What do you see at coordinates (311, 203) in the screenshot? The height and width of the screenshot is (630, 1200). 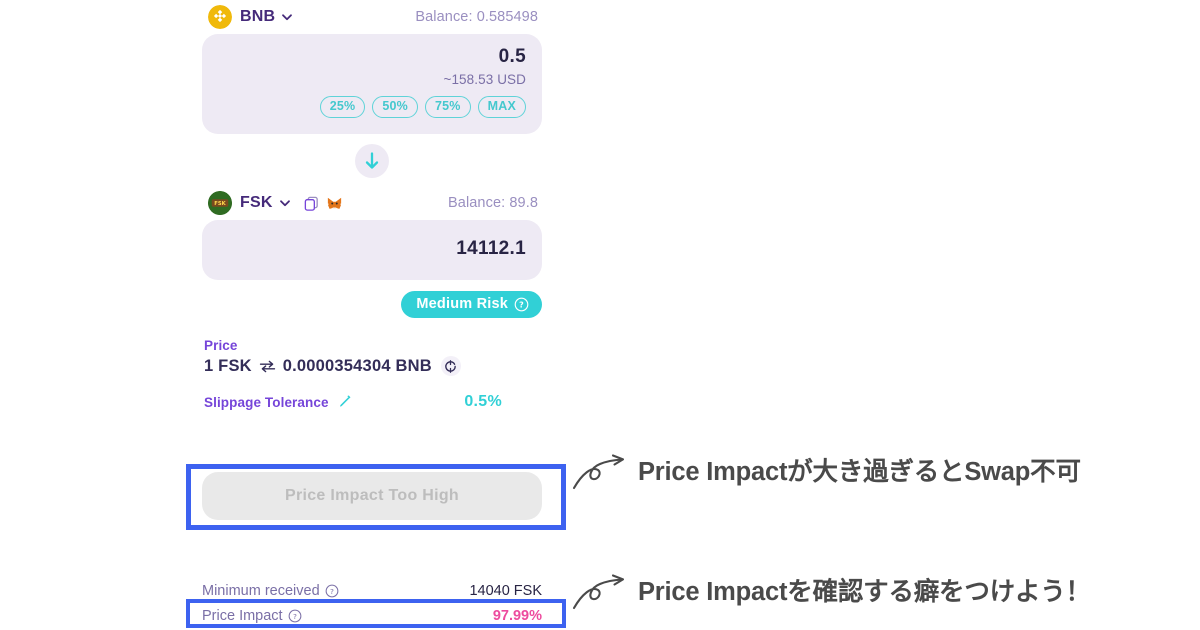 I see `copy-icon` at bounding box center [311, 203].